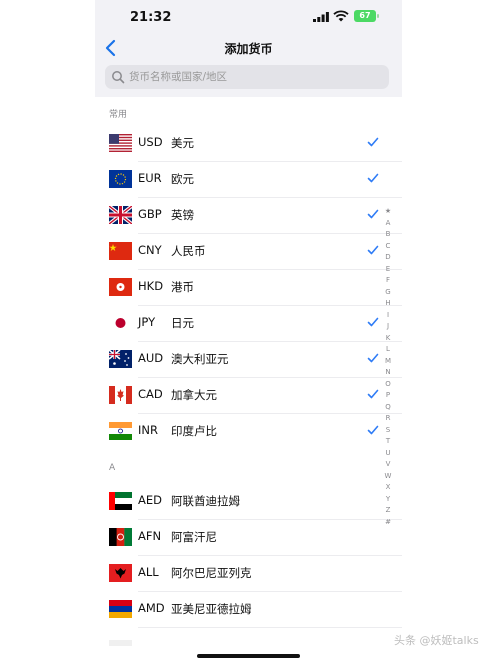 The image size is (498, 664). Describe the element at coordinates (248, 502) in the screenshot. I see `currency-row-aed: AED 阿联酋迪拉姆` at that location.